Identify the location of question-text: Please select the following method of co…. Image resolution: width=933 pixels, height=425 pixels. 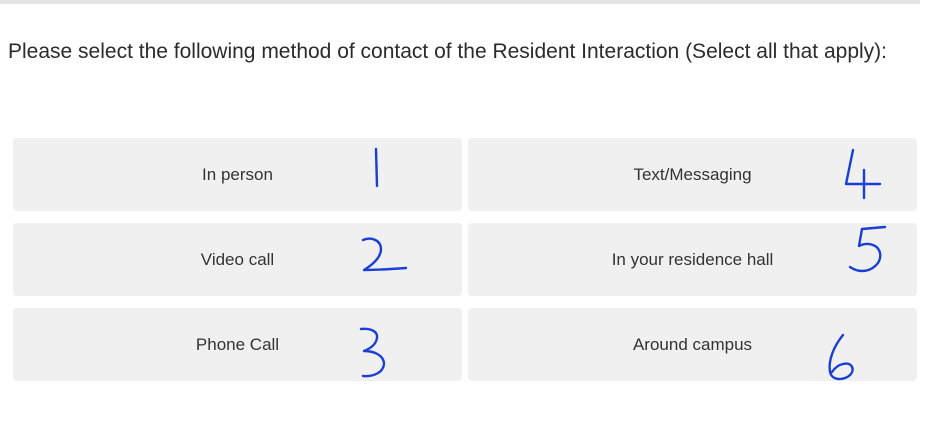
(447, 51).